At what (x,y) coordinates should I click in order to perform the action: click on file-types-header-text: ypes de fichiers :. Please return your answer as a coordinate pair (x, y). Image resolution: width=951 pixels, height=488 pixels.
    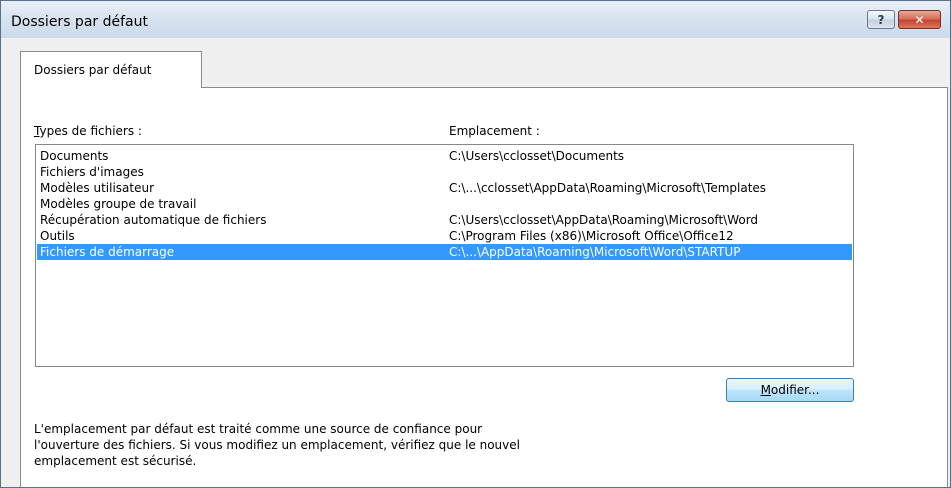
    Looking at the image, I should click on (90, 131).